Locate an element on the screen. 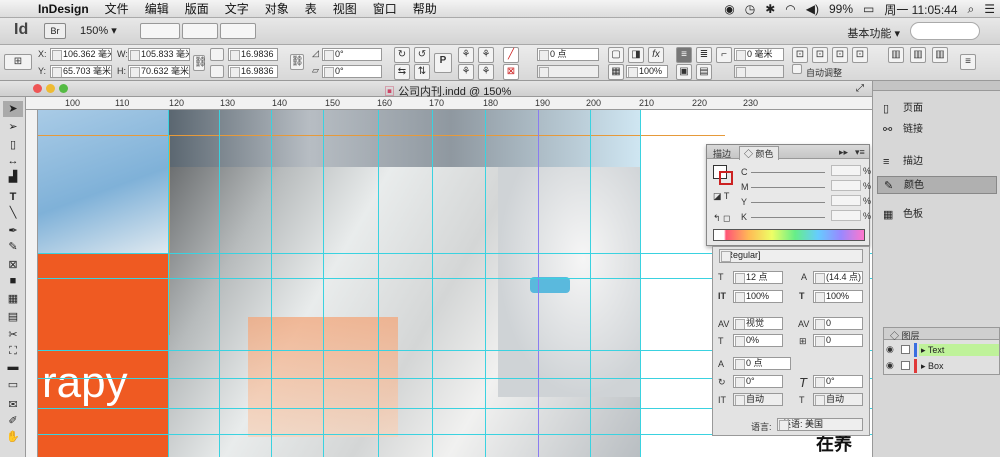  panel-links: ⚯ 链接 is located at coordinates (937, 130).